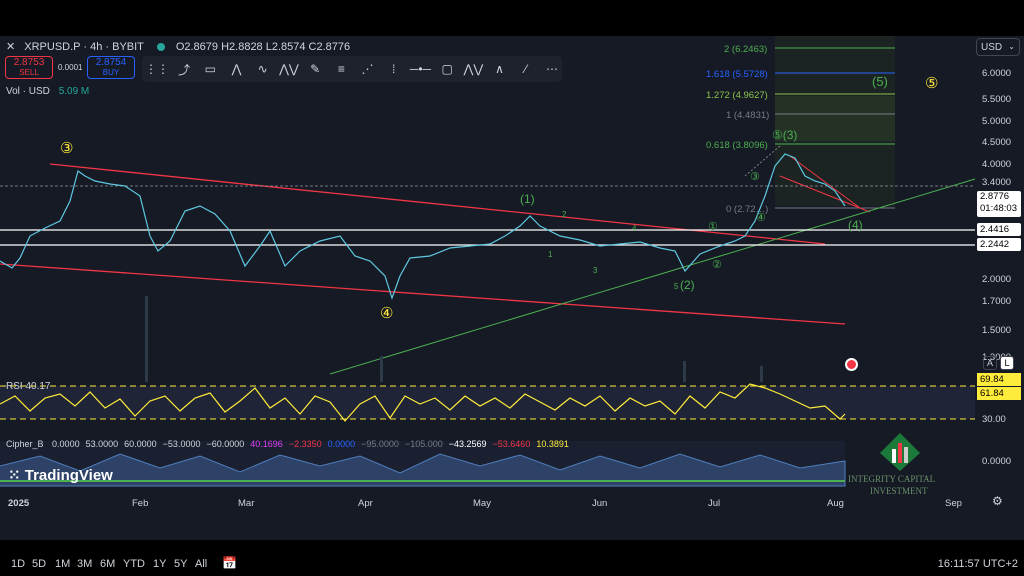  I want to click on drawing-toolbar: ⋮⋮ ⤴ ▭ ⋀ ∿ ⋀⋁ ✎ ≡ ⋰ ⁞ ─•─ ▢ ⋀⋁ ∧ ⁄ ⋯, so click(352, 69).